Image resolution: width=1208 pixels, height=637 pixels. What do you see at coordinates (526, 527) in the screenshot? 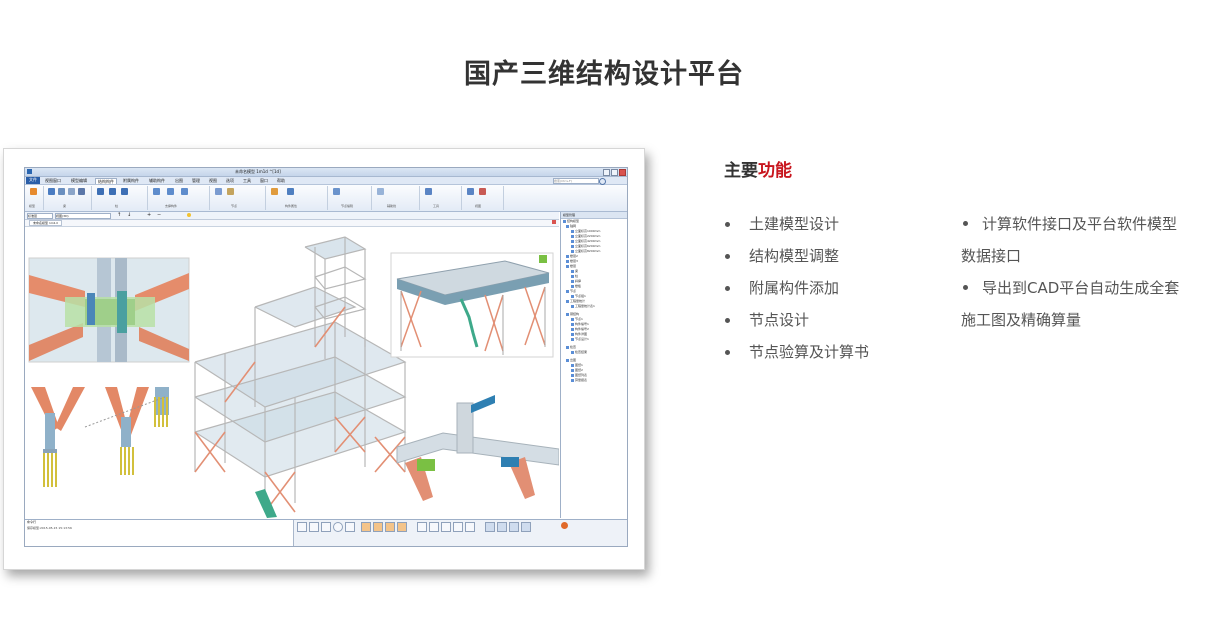
I see `fit-tool-icon` at bounding box center [526, 527].